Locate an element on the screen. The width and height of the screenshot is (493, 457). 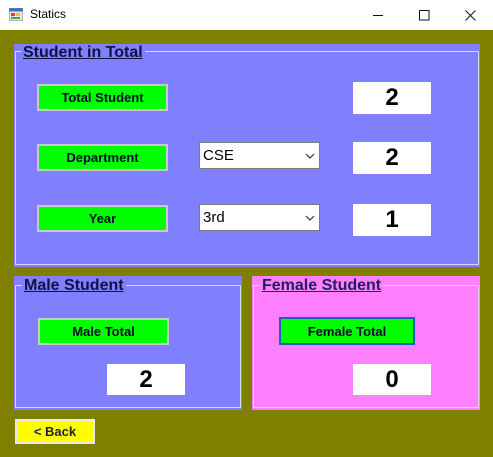
female-student-panel: Female Student Female Total 0 is located at coordinates (366, 343).